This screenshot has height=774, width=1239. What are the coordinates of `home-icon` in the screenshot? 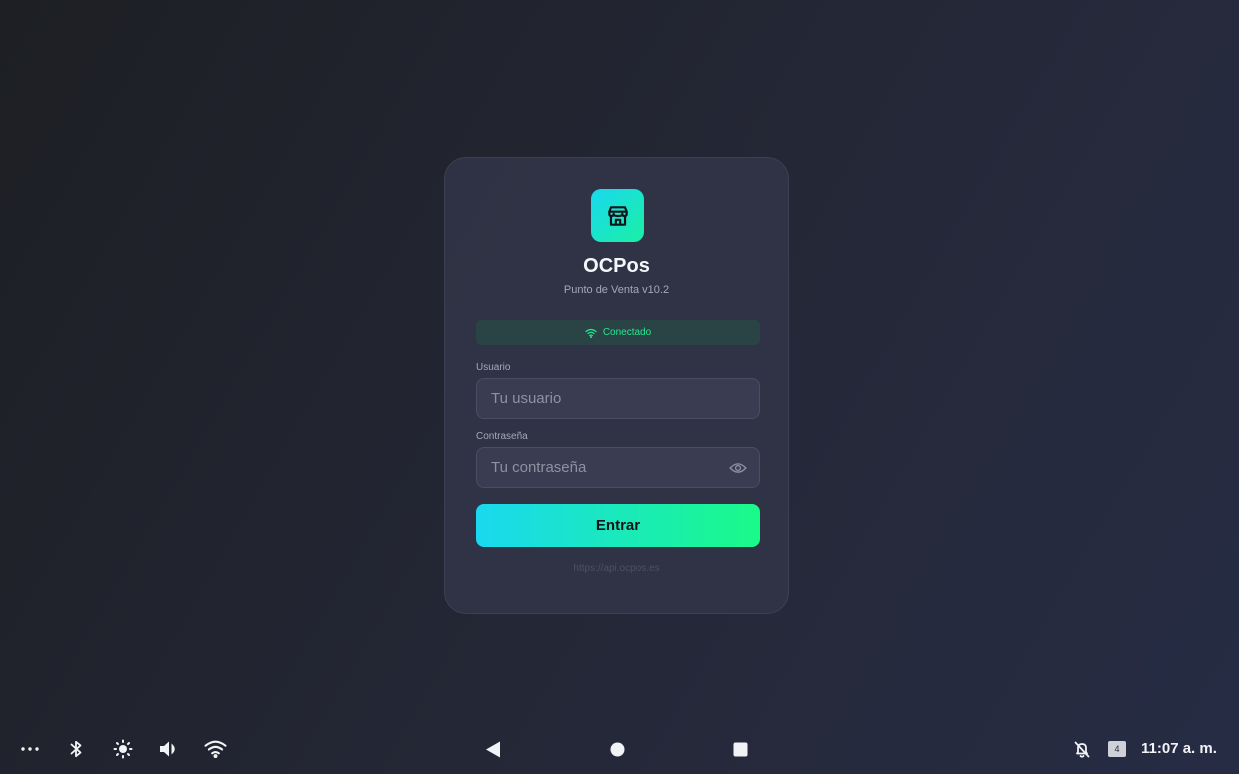 It's located at (617, 749).